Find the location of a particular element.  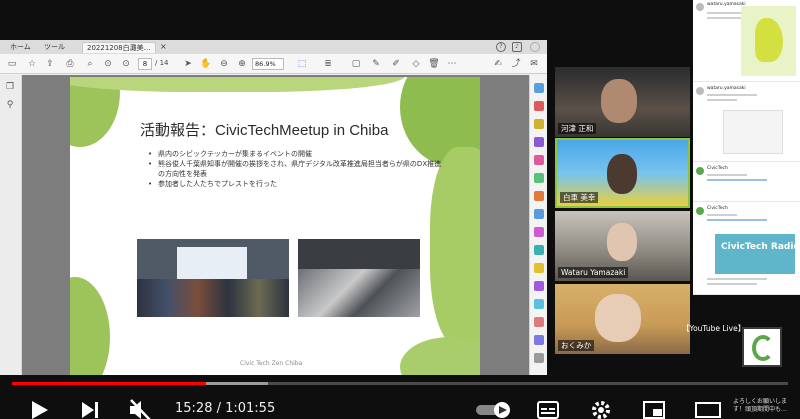

more-tools-icon is located at coordinates (539, 358).